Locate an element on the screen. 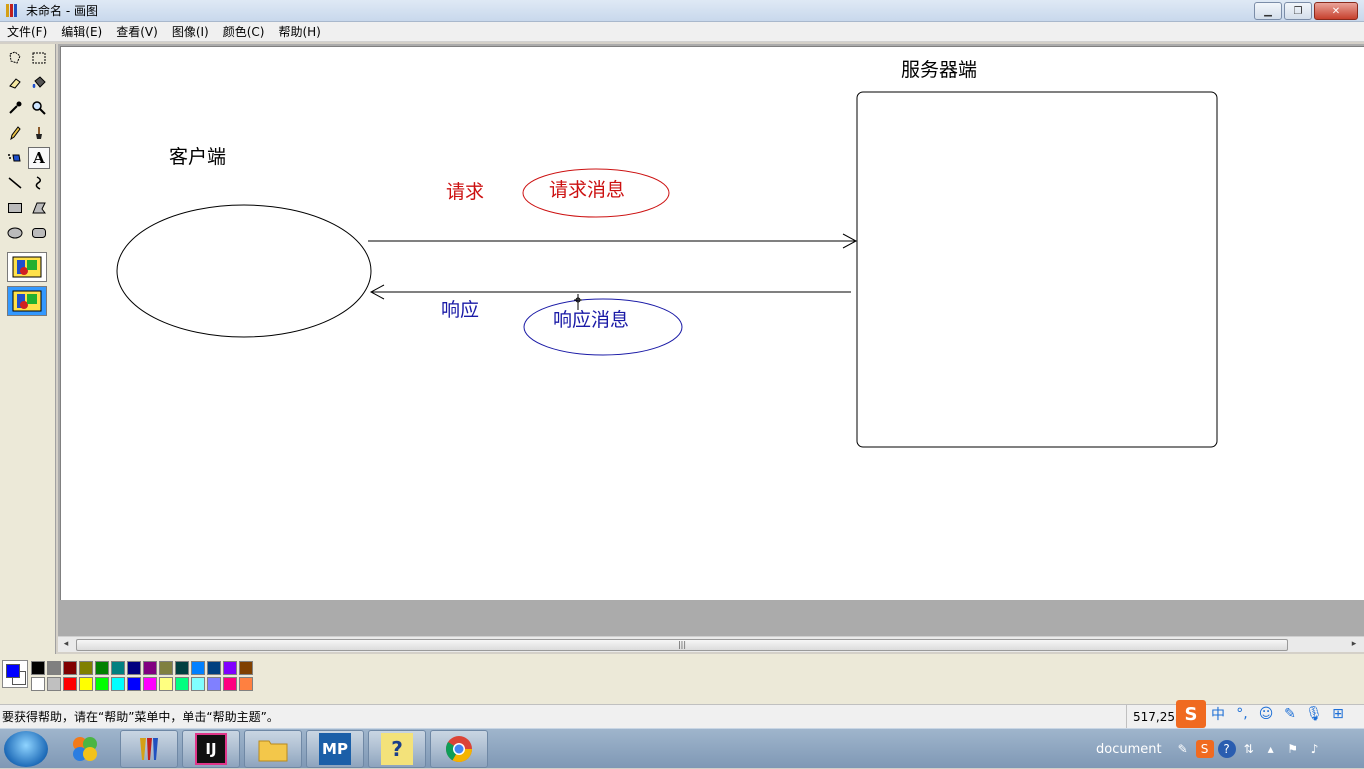 Image resolution: width=1364 pixels, height=769 pixels. menu-edit: 编辑(E) is located at coordinates (81, 31).